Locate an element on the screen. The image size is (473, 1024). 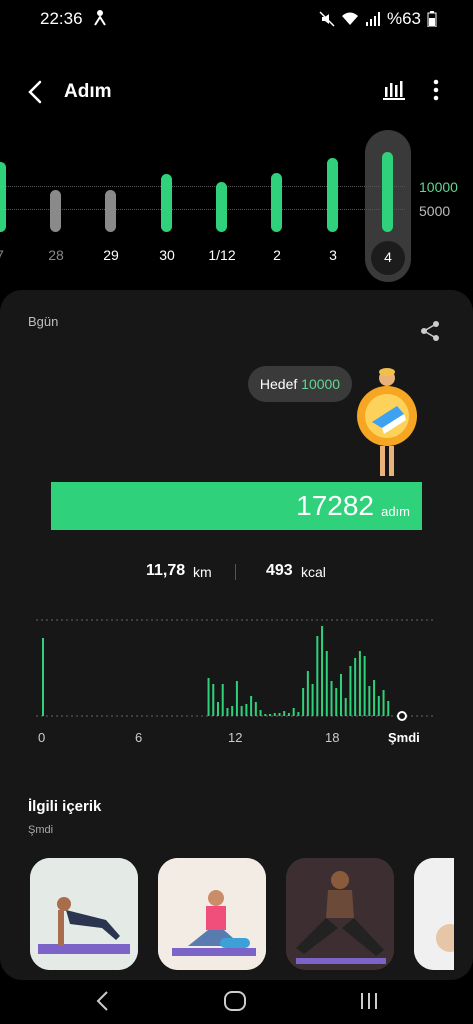
day-label: 28 is located at coordinates (56, 255).